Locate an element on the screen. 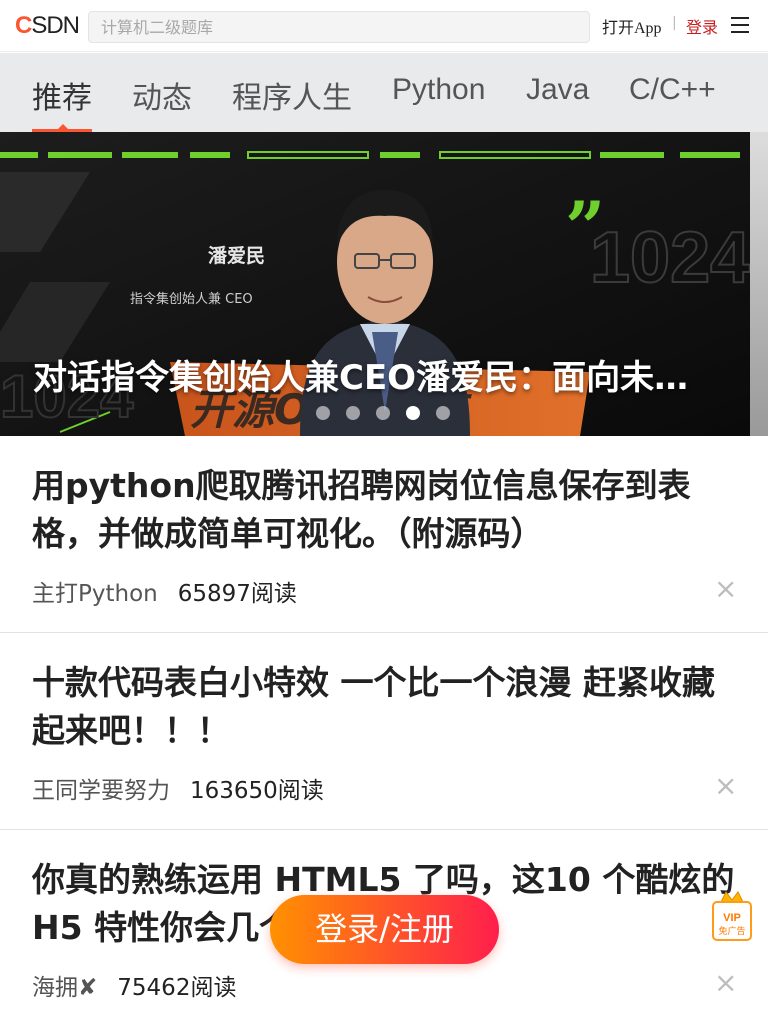 This screenshot has width=768, height=1024. article-meta: 王同学要努力 163650阅读 is located at coordinates (178, 788).